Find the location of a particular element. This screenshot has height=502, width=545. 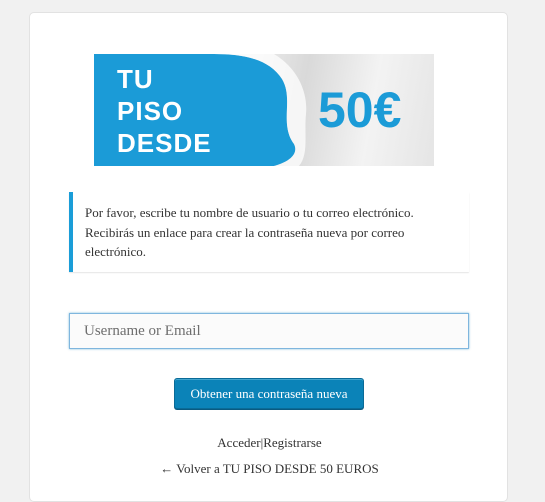

get-new-password-button: Obtener una contraseña nueva is located at coordinates (269, 393).